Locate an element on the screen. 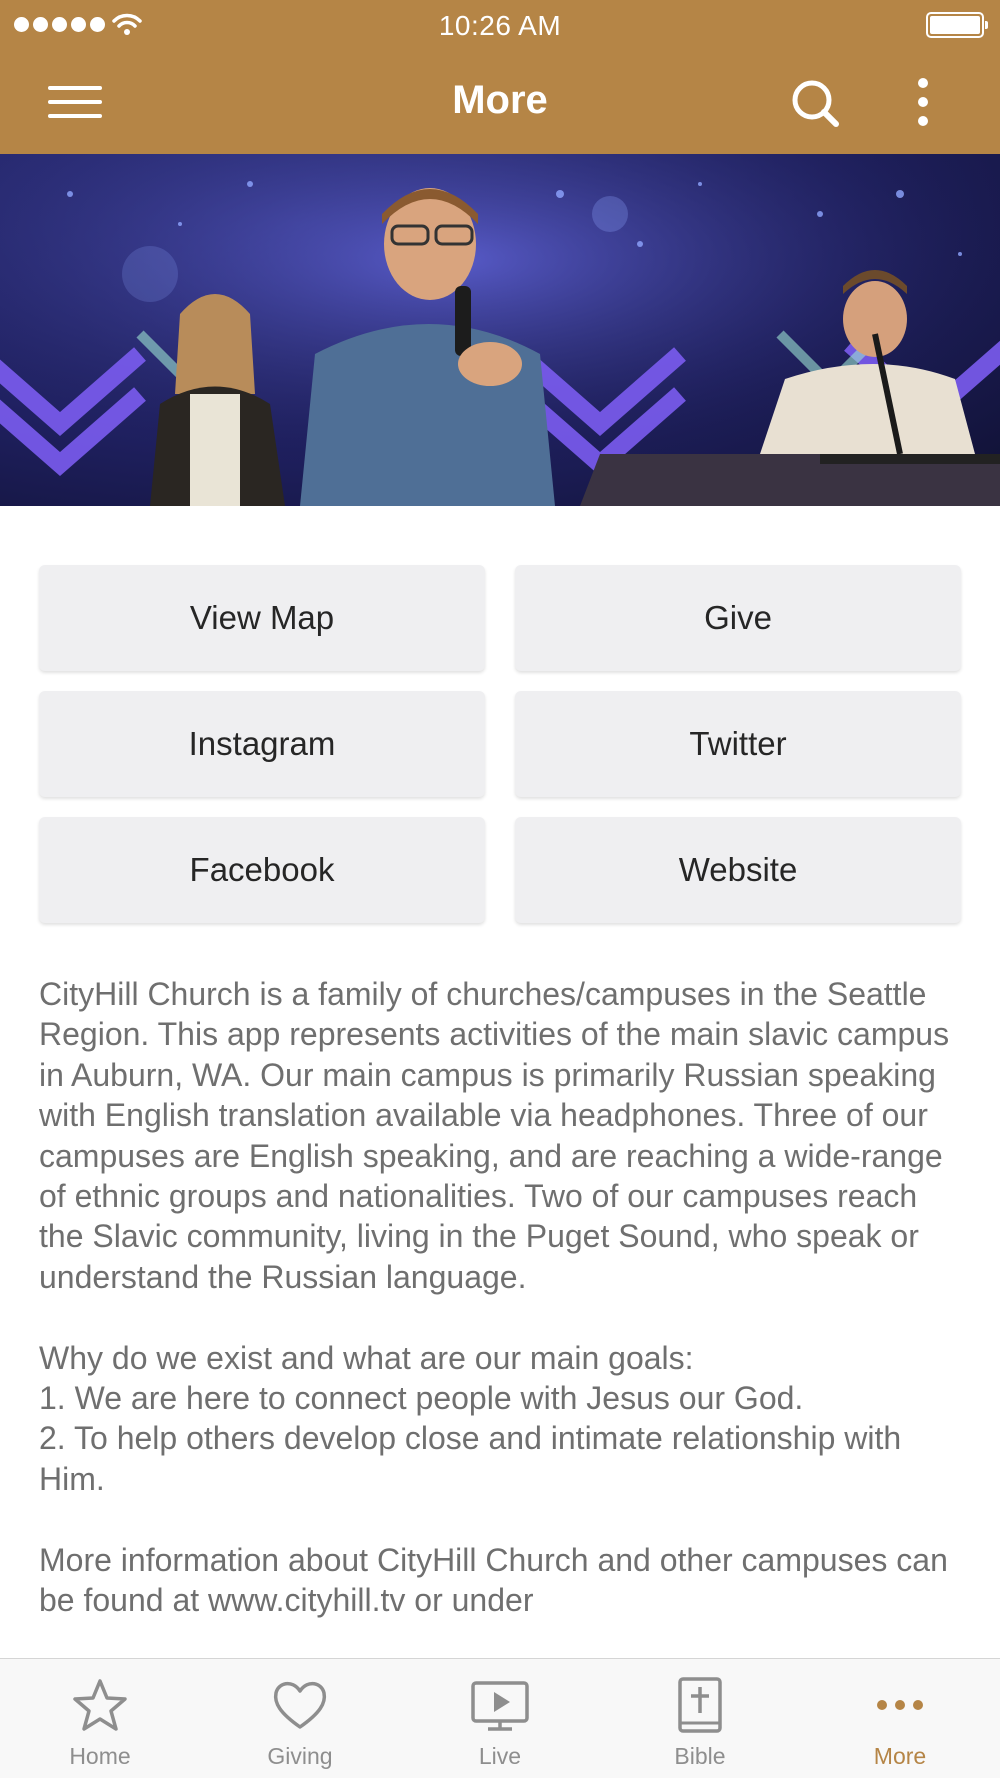 This screenshot has width=1000, height=1778. status-bar: 10:26 AM is located at coordinates (500, 25).